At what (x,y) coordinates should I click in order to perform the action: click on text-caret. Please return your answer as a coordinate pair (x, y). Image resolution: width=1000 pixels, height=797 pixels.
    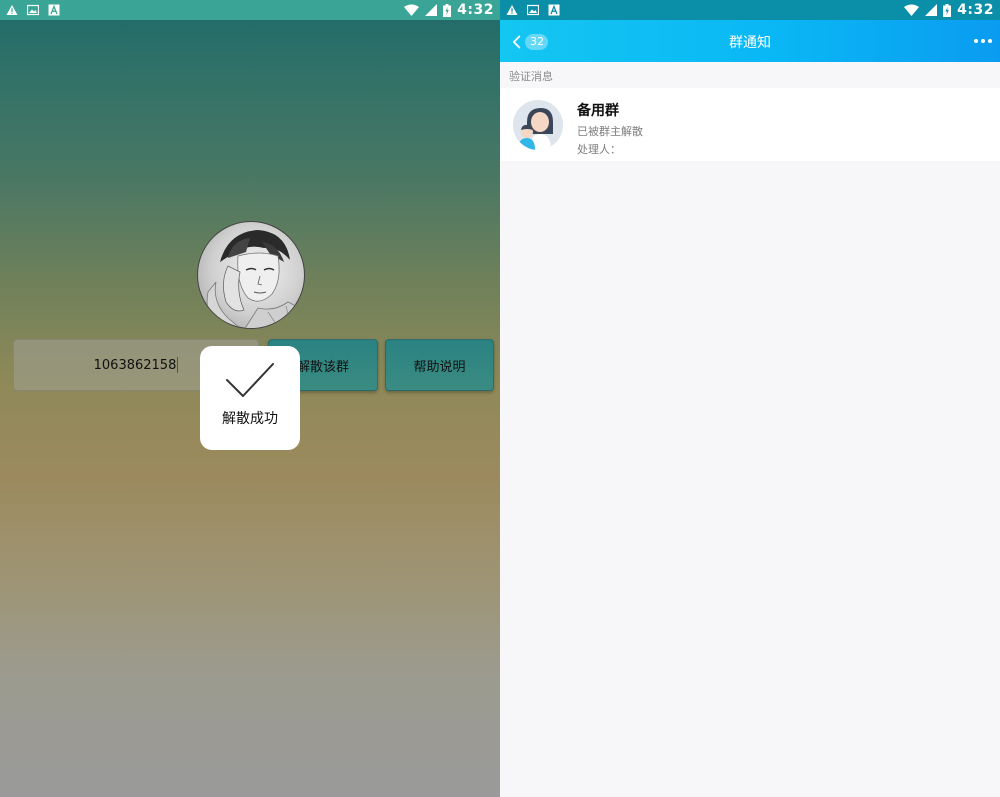
    Looking at the image, I should click on (178, 365).